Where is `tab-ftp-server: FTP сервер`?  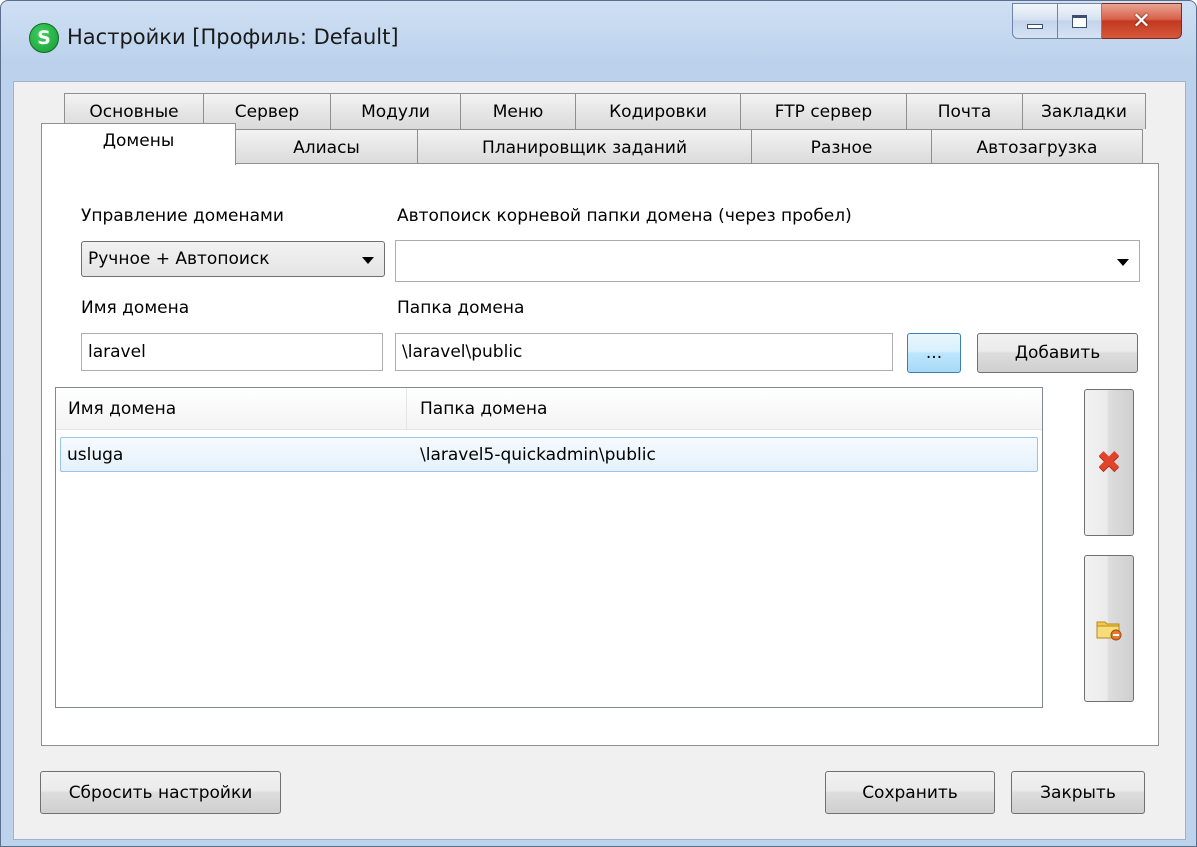 tab-ftp-server: FTP сервер is located at coordinates (823, 111).